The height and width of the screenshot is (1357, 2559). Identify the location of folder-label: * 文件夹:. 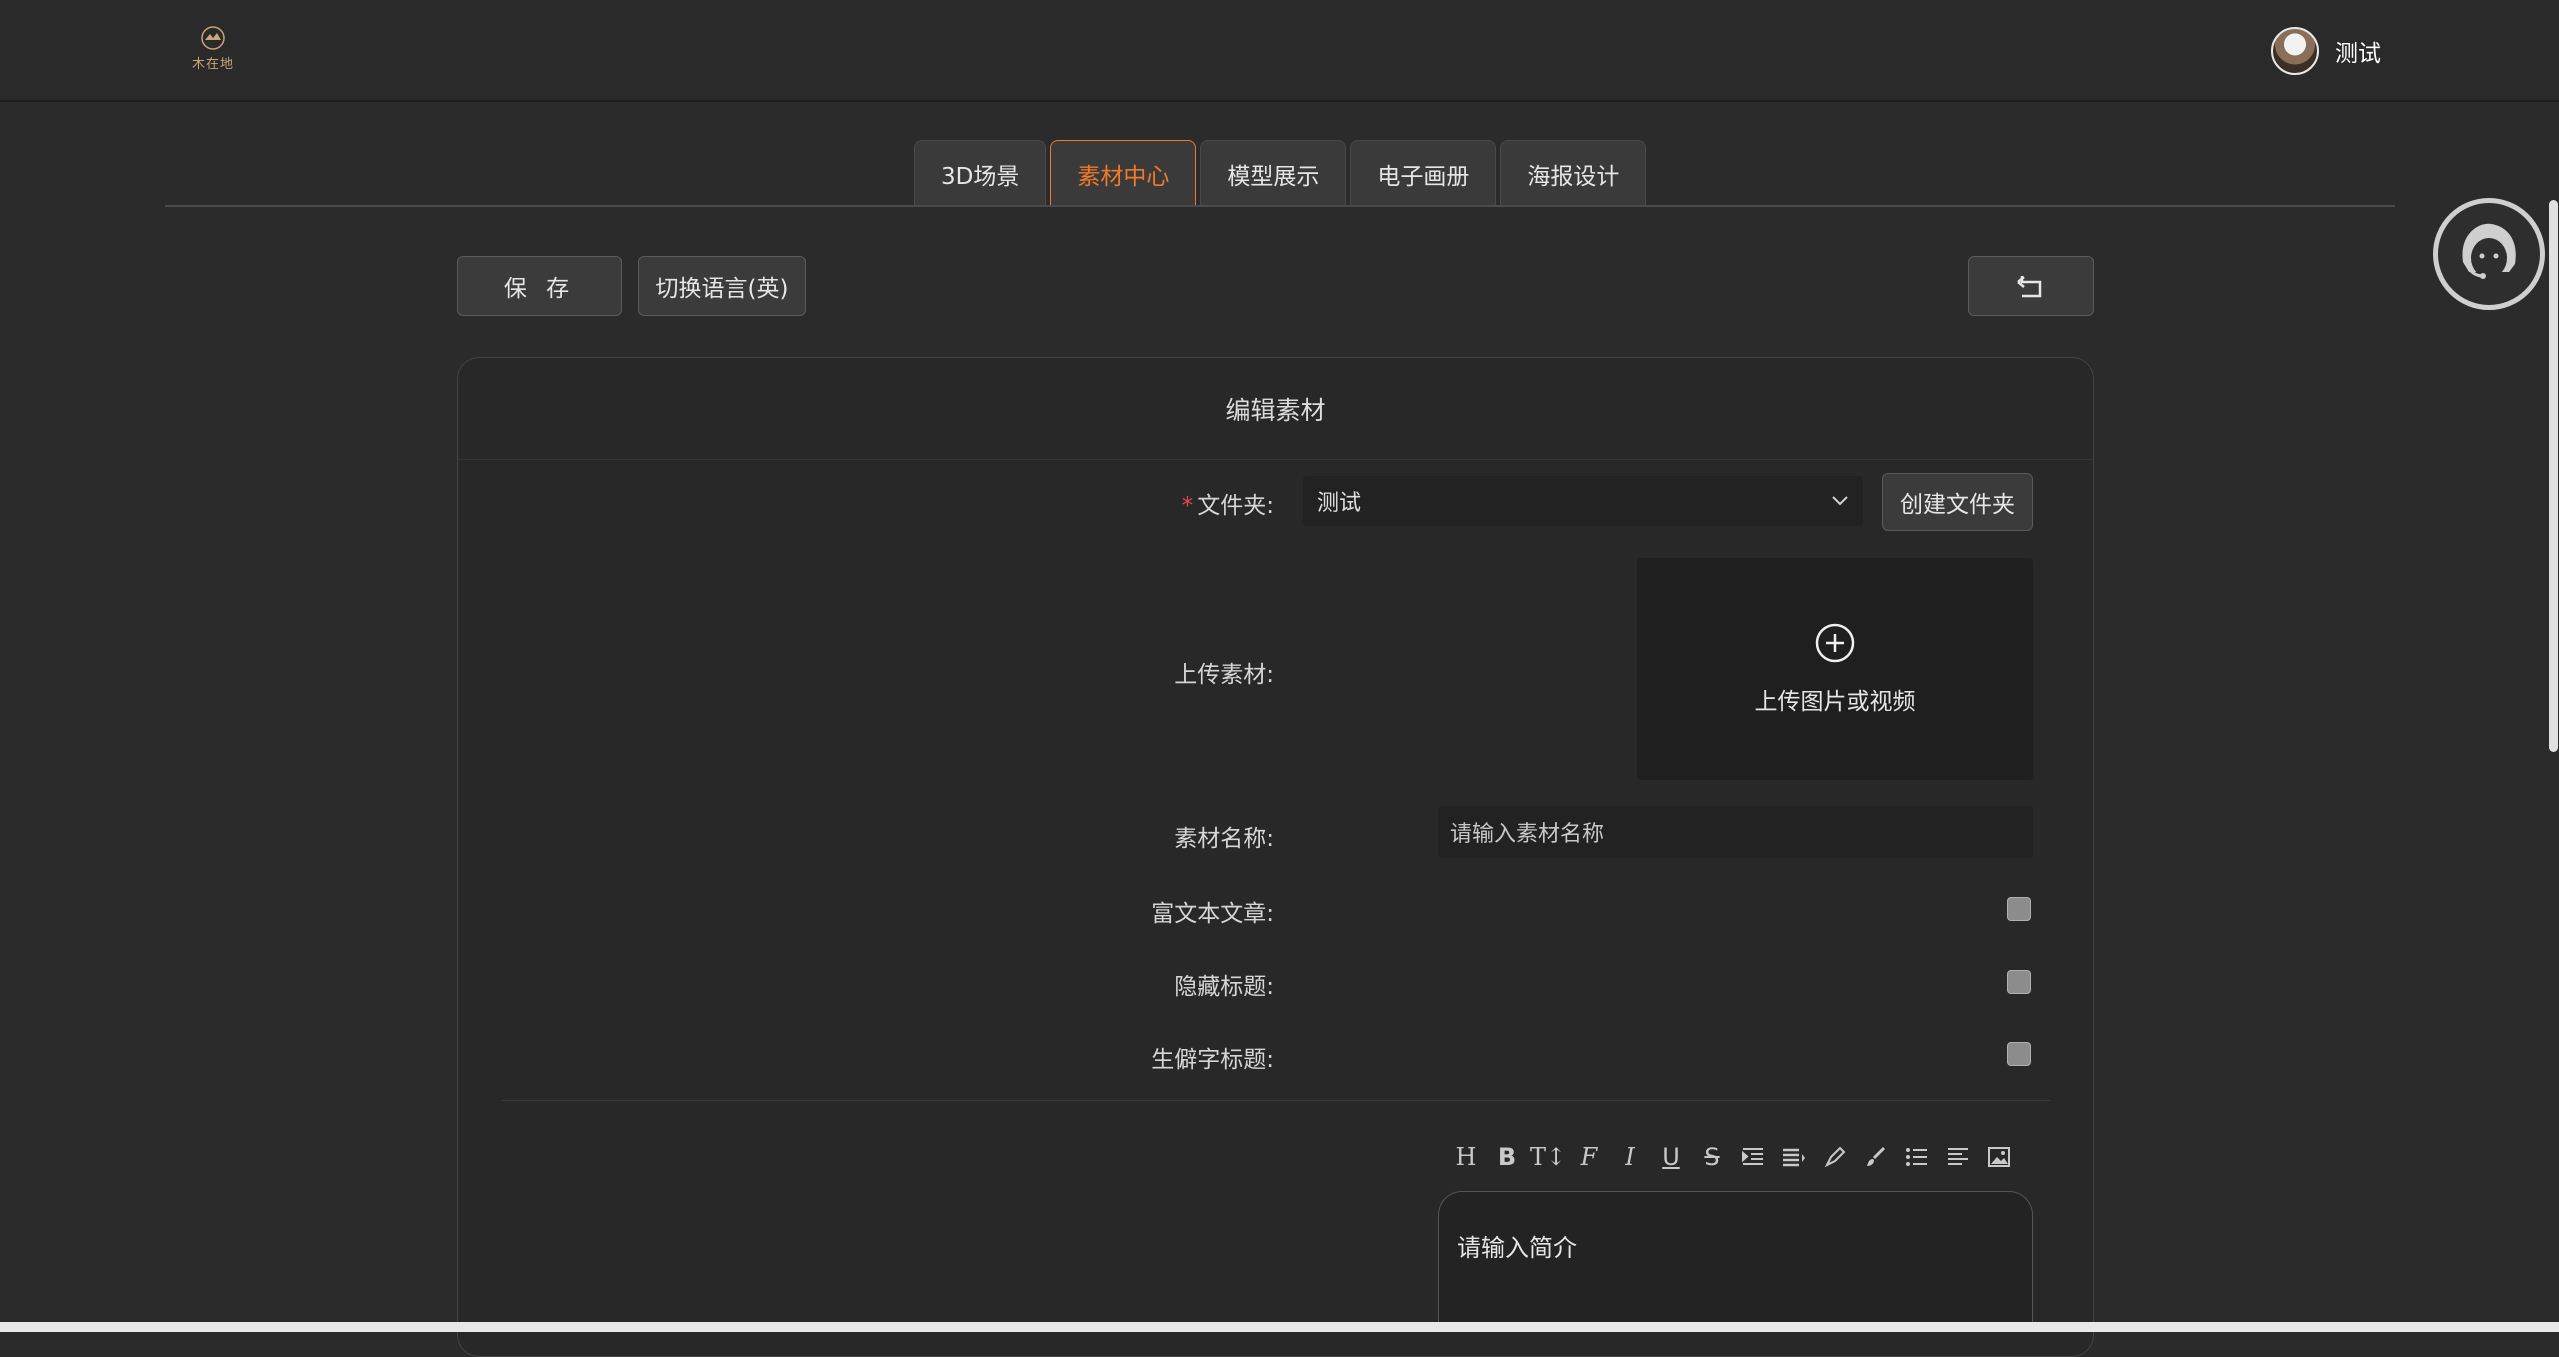
(1228, 503).